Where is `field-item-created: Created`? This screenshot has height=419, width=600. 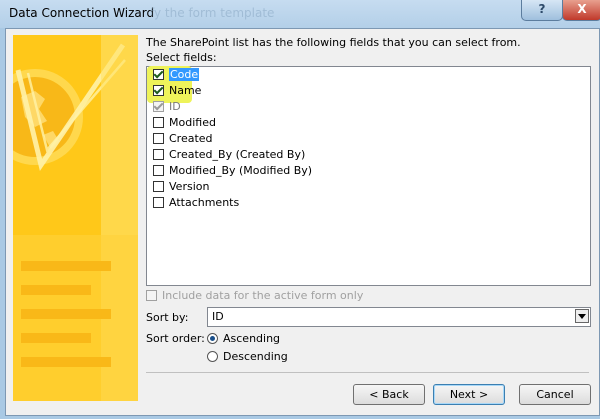
field-item-created: Created is located at coordinates (183, 138).